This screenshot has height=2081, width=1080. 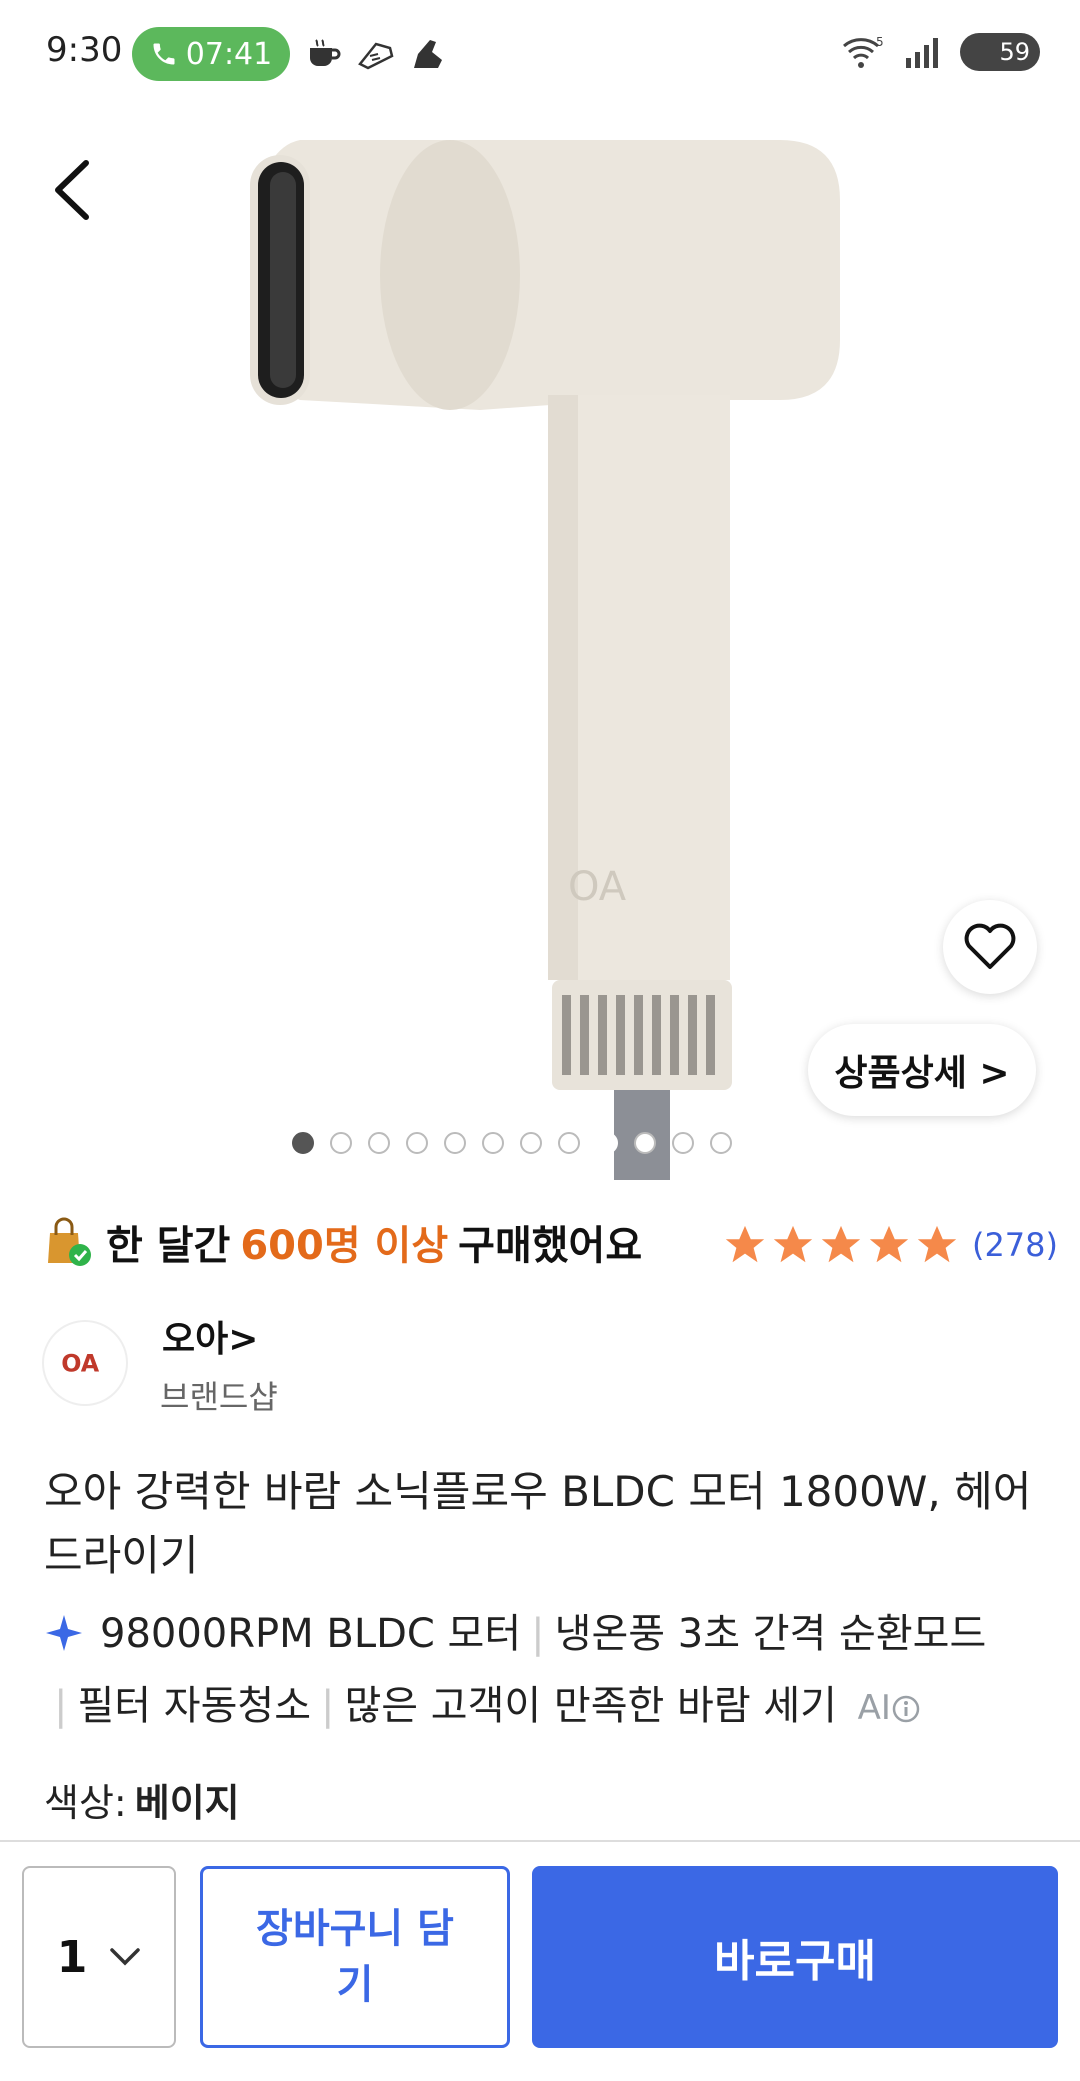 What do you see at coordinates (1000, 52) in the screenshot?
I see `battery-indicator: 59` at bounding box center [1000, 52].